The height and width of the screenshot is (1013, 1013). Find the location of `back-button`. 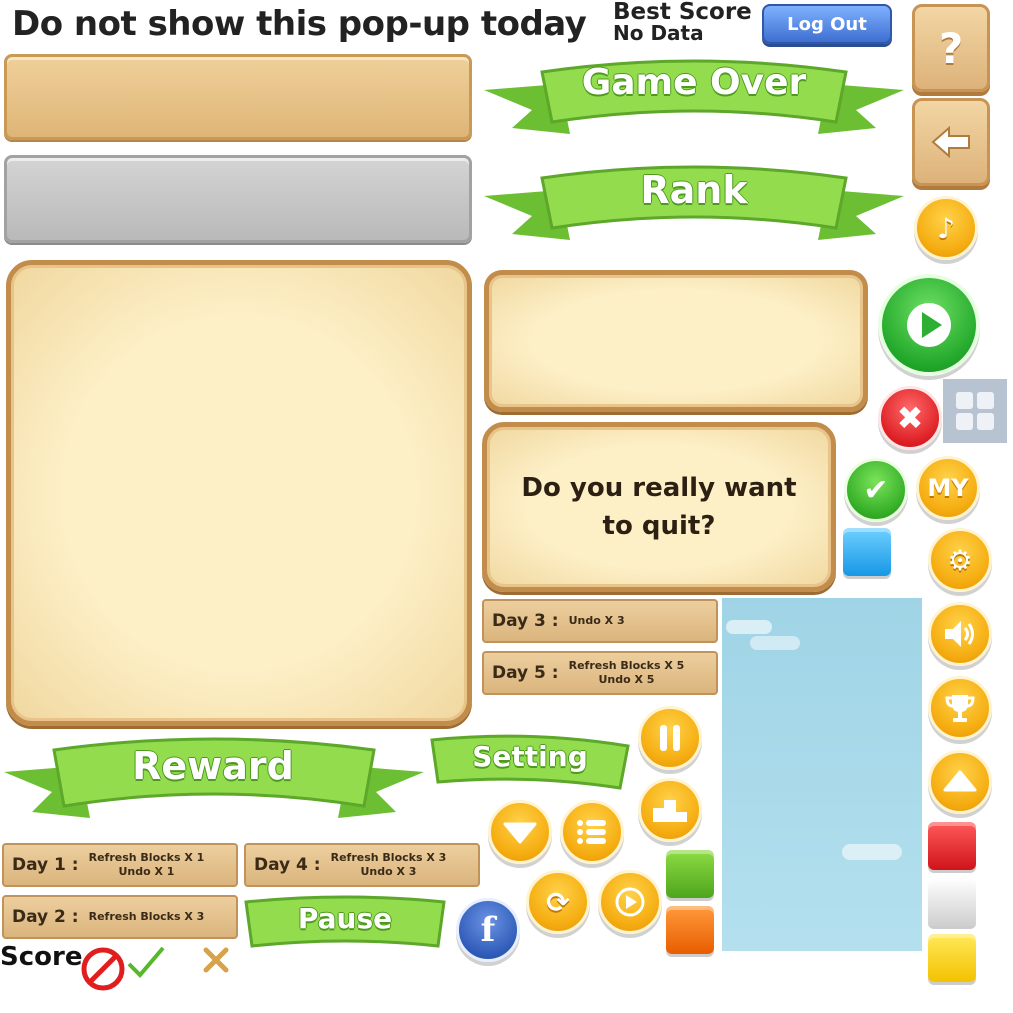

back-button is located at coordinates (951, 142).